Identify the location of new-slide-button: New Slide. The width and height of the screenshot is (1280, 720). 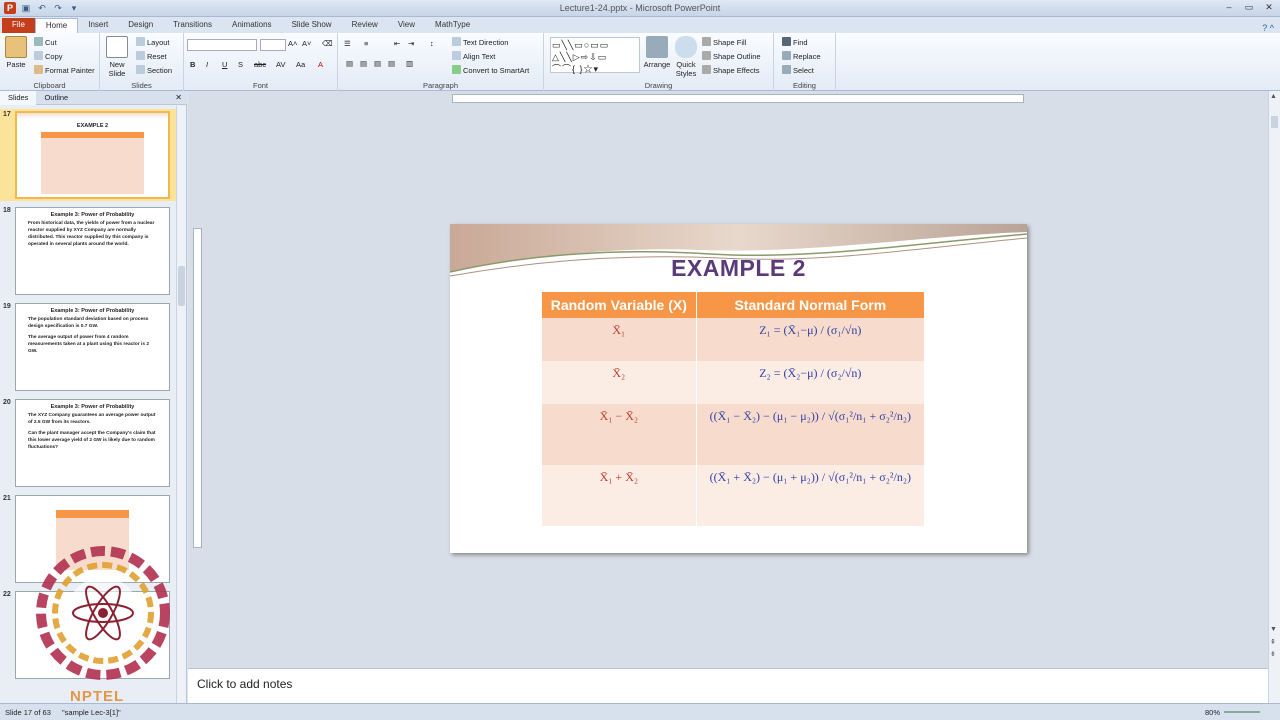
(117, 57).